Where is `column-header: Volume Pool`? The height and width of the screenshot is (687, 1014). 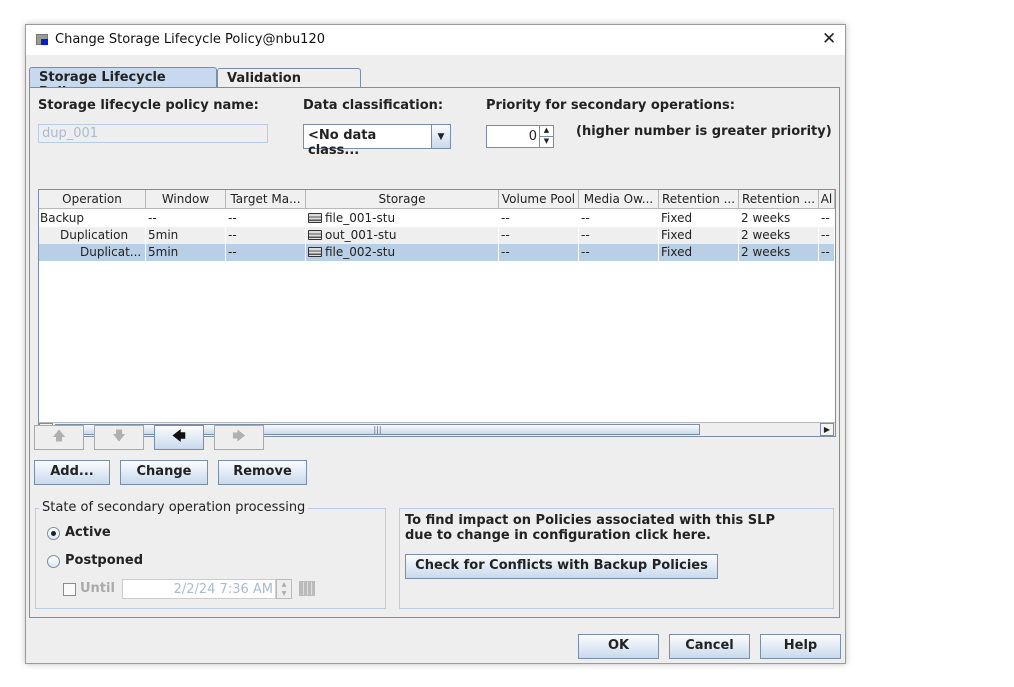 column-header: Volume Pool is located at coordinates (539, 199).